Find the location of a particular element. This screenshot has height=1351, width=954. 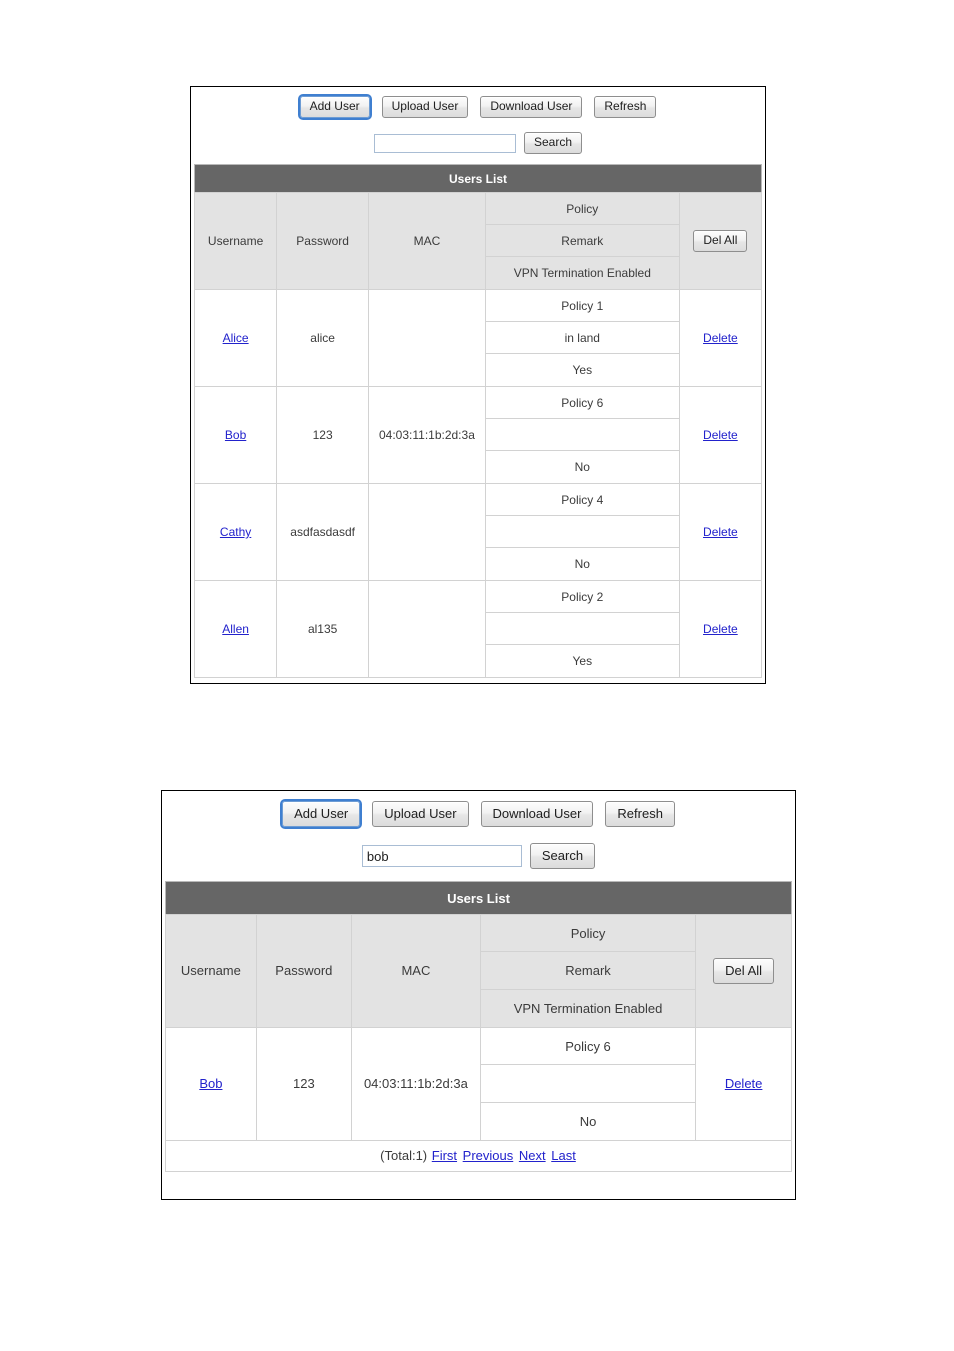

password-value: al135 is located at coordinates (322, 629).